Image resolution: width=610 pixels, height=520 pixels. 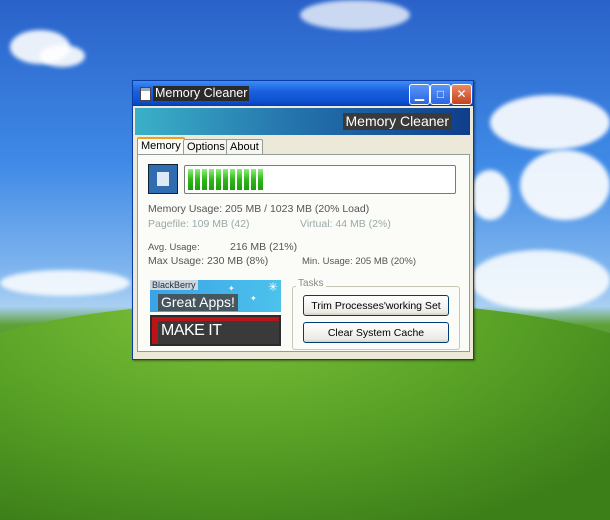 What do you see at coordinates (174, 247) in the screenshot?
I see `avg-usage-label: Avg. Usage:` at bounding box center [174, 247].